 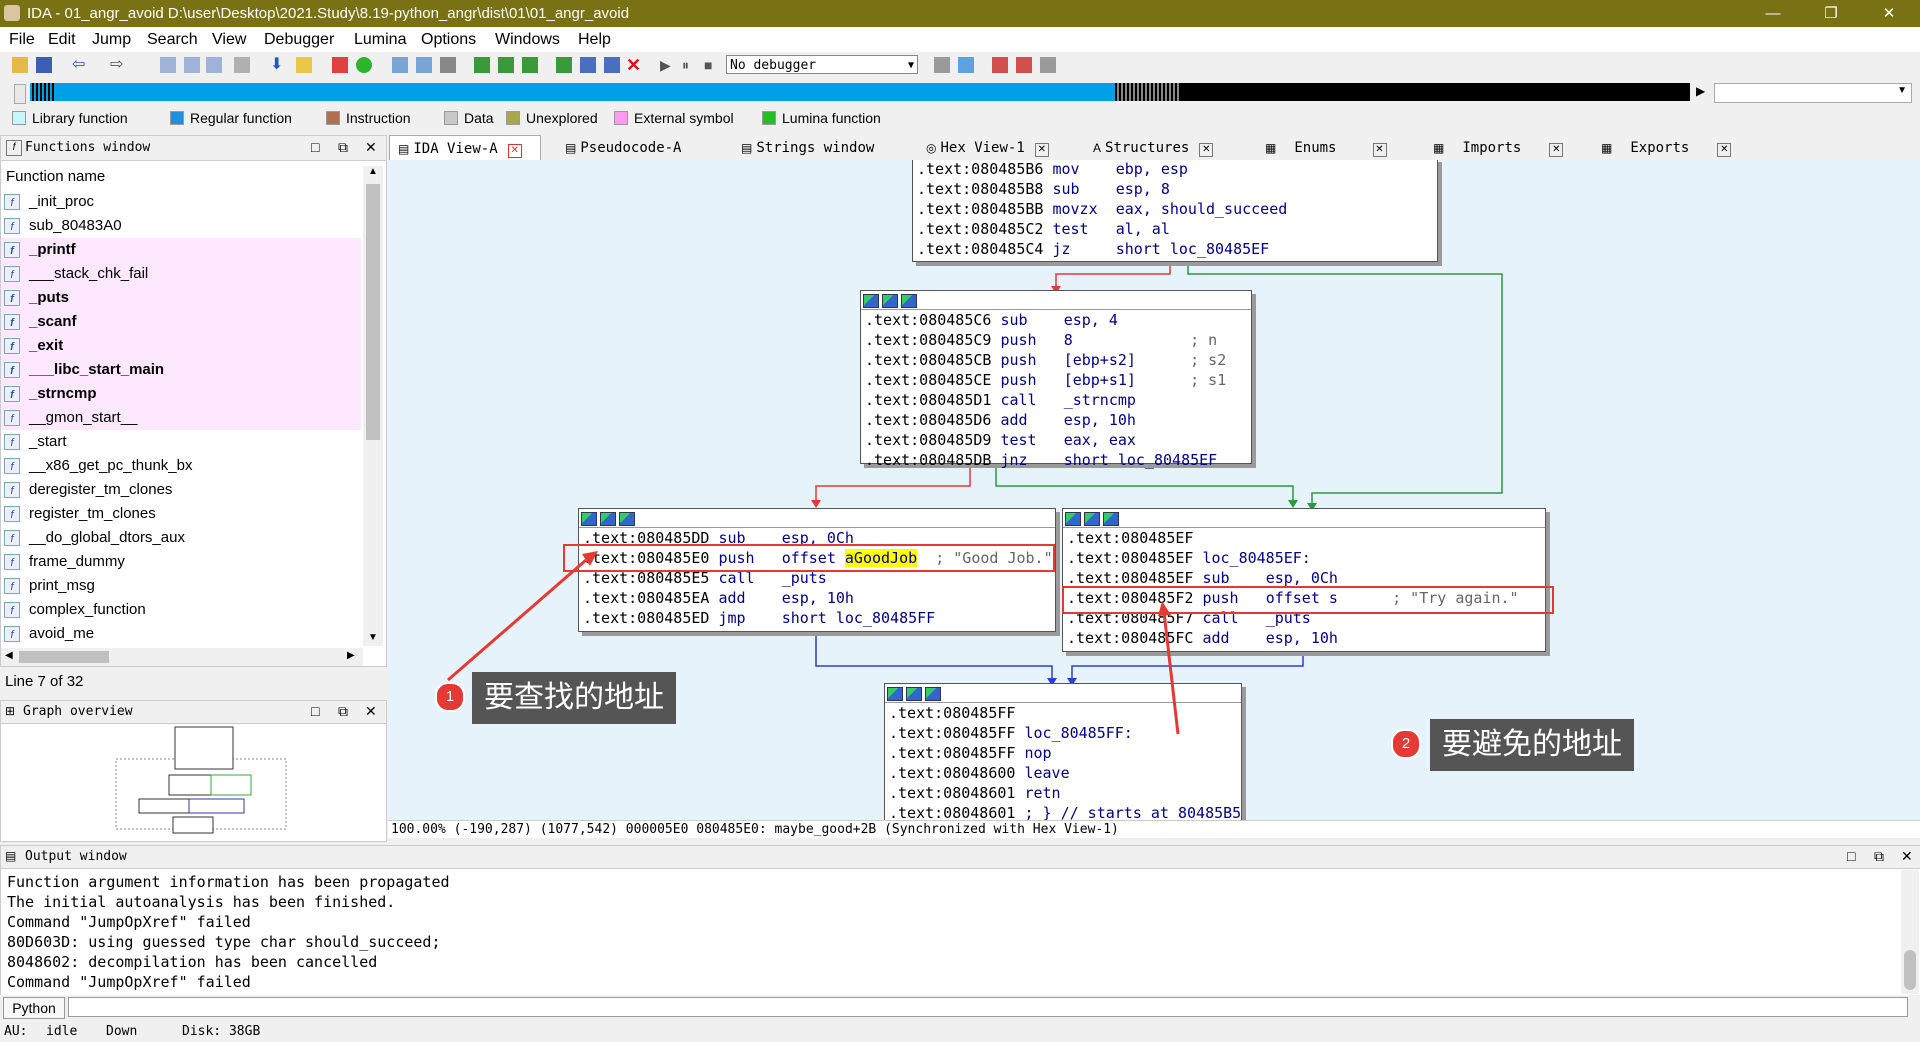 What do you see at coordinates (465, 147) in the screenshot?
I see `tab-ida-view-a: ▤ IDA View-A ✕` at bounding box center [465, 147].